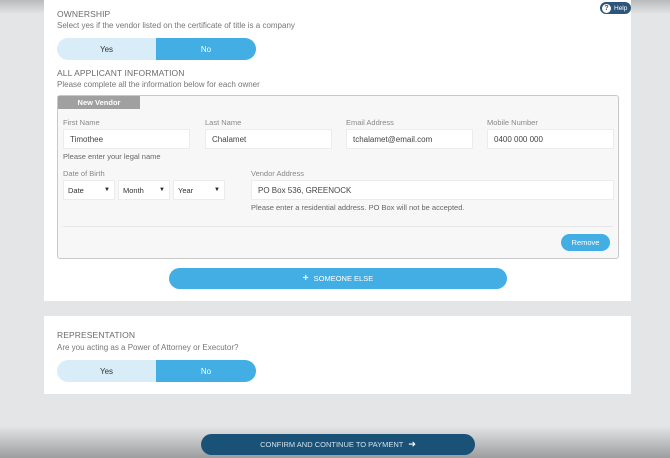  Describe the element at coordinates (107, 190) in the screenshot. I see `dob-date-caret-icon: ▼` at that location.